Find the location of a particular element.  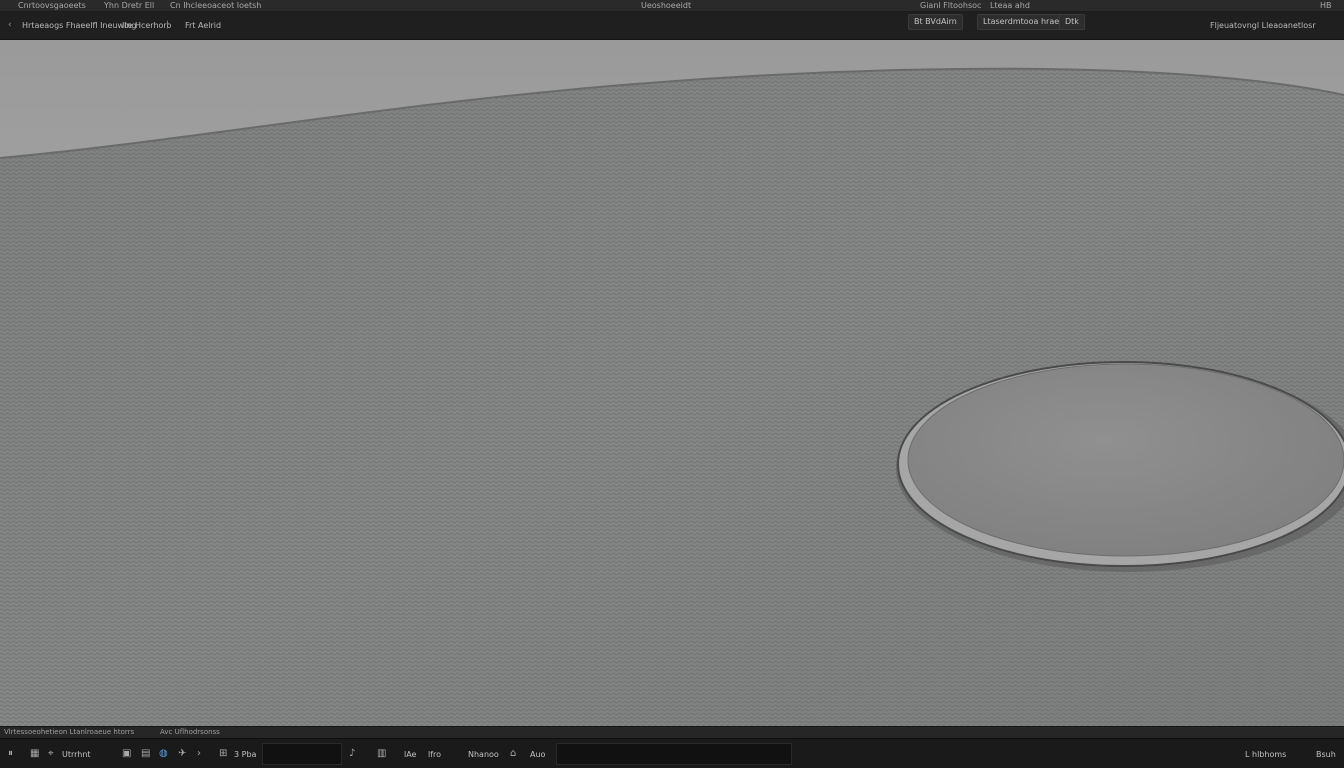

status-right-label: Bsuh is located at coordinates (1326, 754).